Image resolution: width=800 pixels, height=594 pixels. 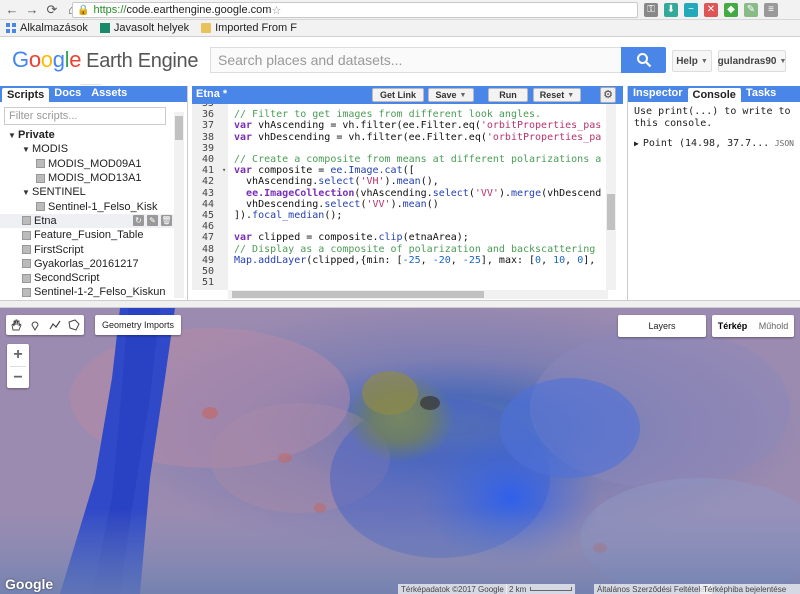 I want to click on code-line: vhDescending.select('VV').mean(), so click(x=336, y=204).